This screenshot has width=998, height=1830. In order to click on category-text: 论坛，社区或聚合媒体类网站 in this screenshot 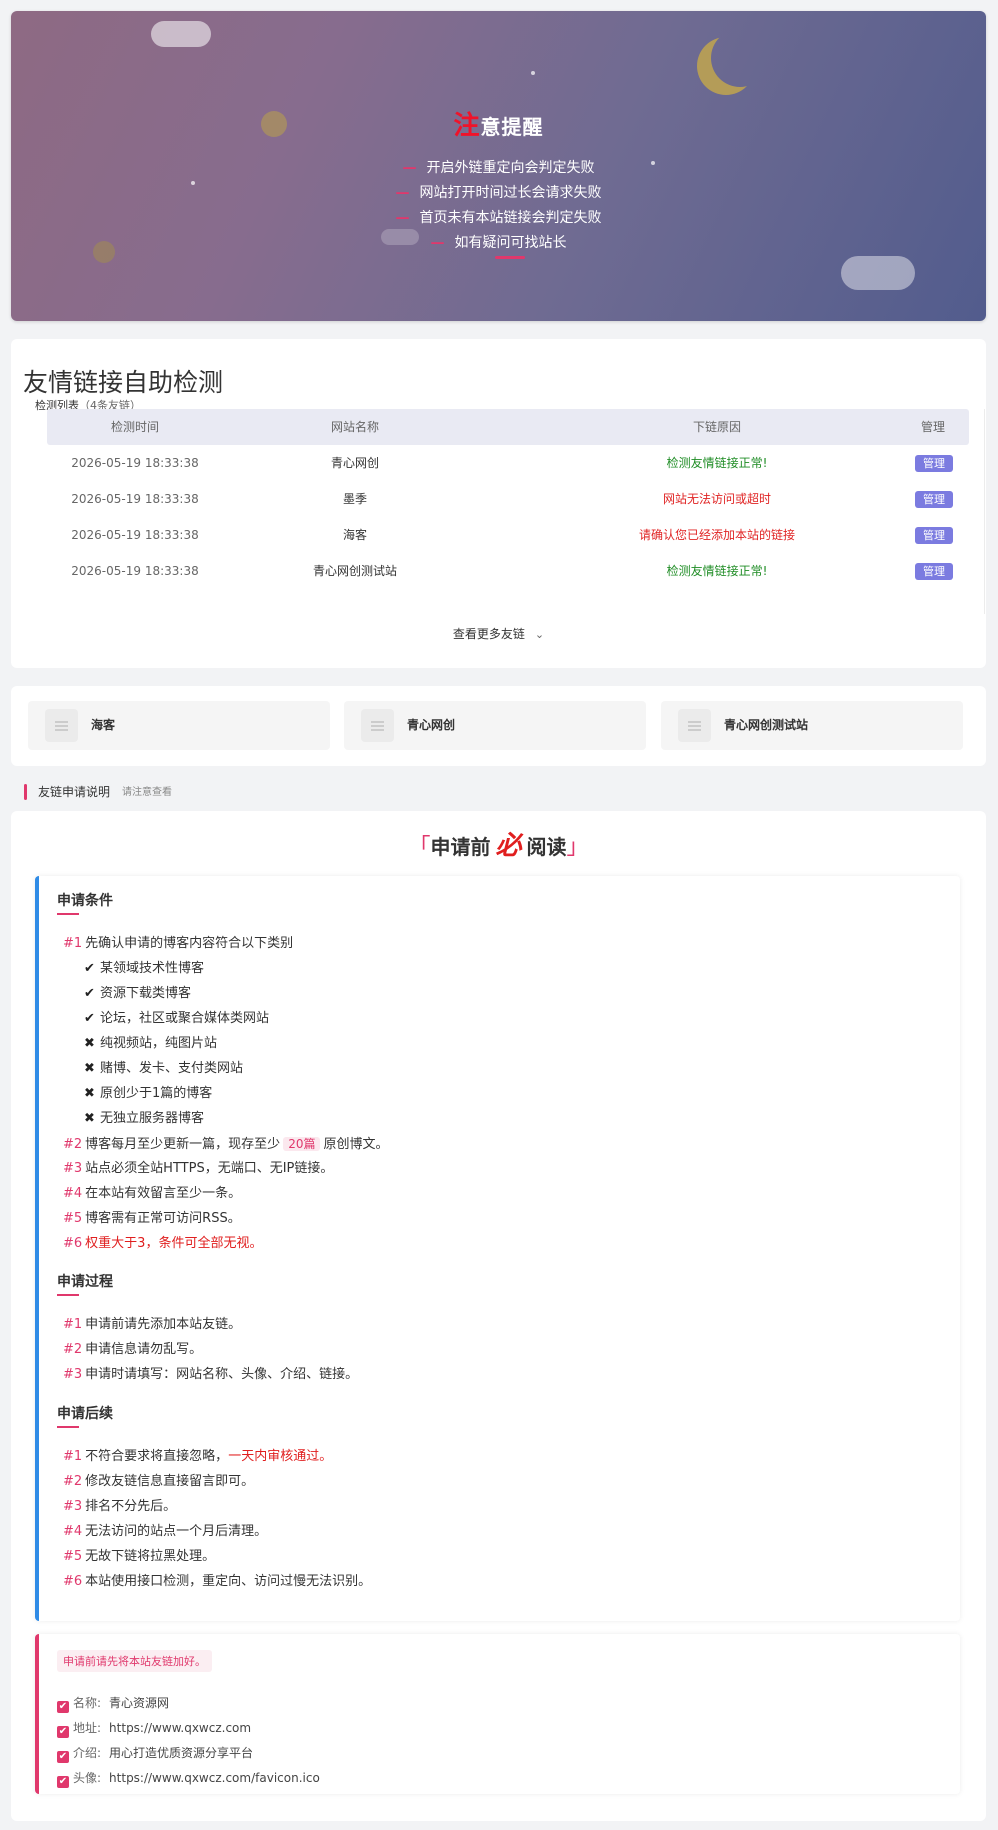, I will do `click(185, 1018)`.